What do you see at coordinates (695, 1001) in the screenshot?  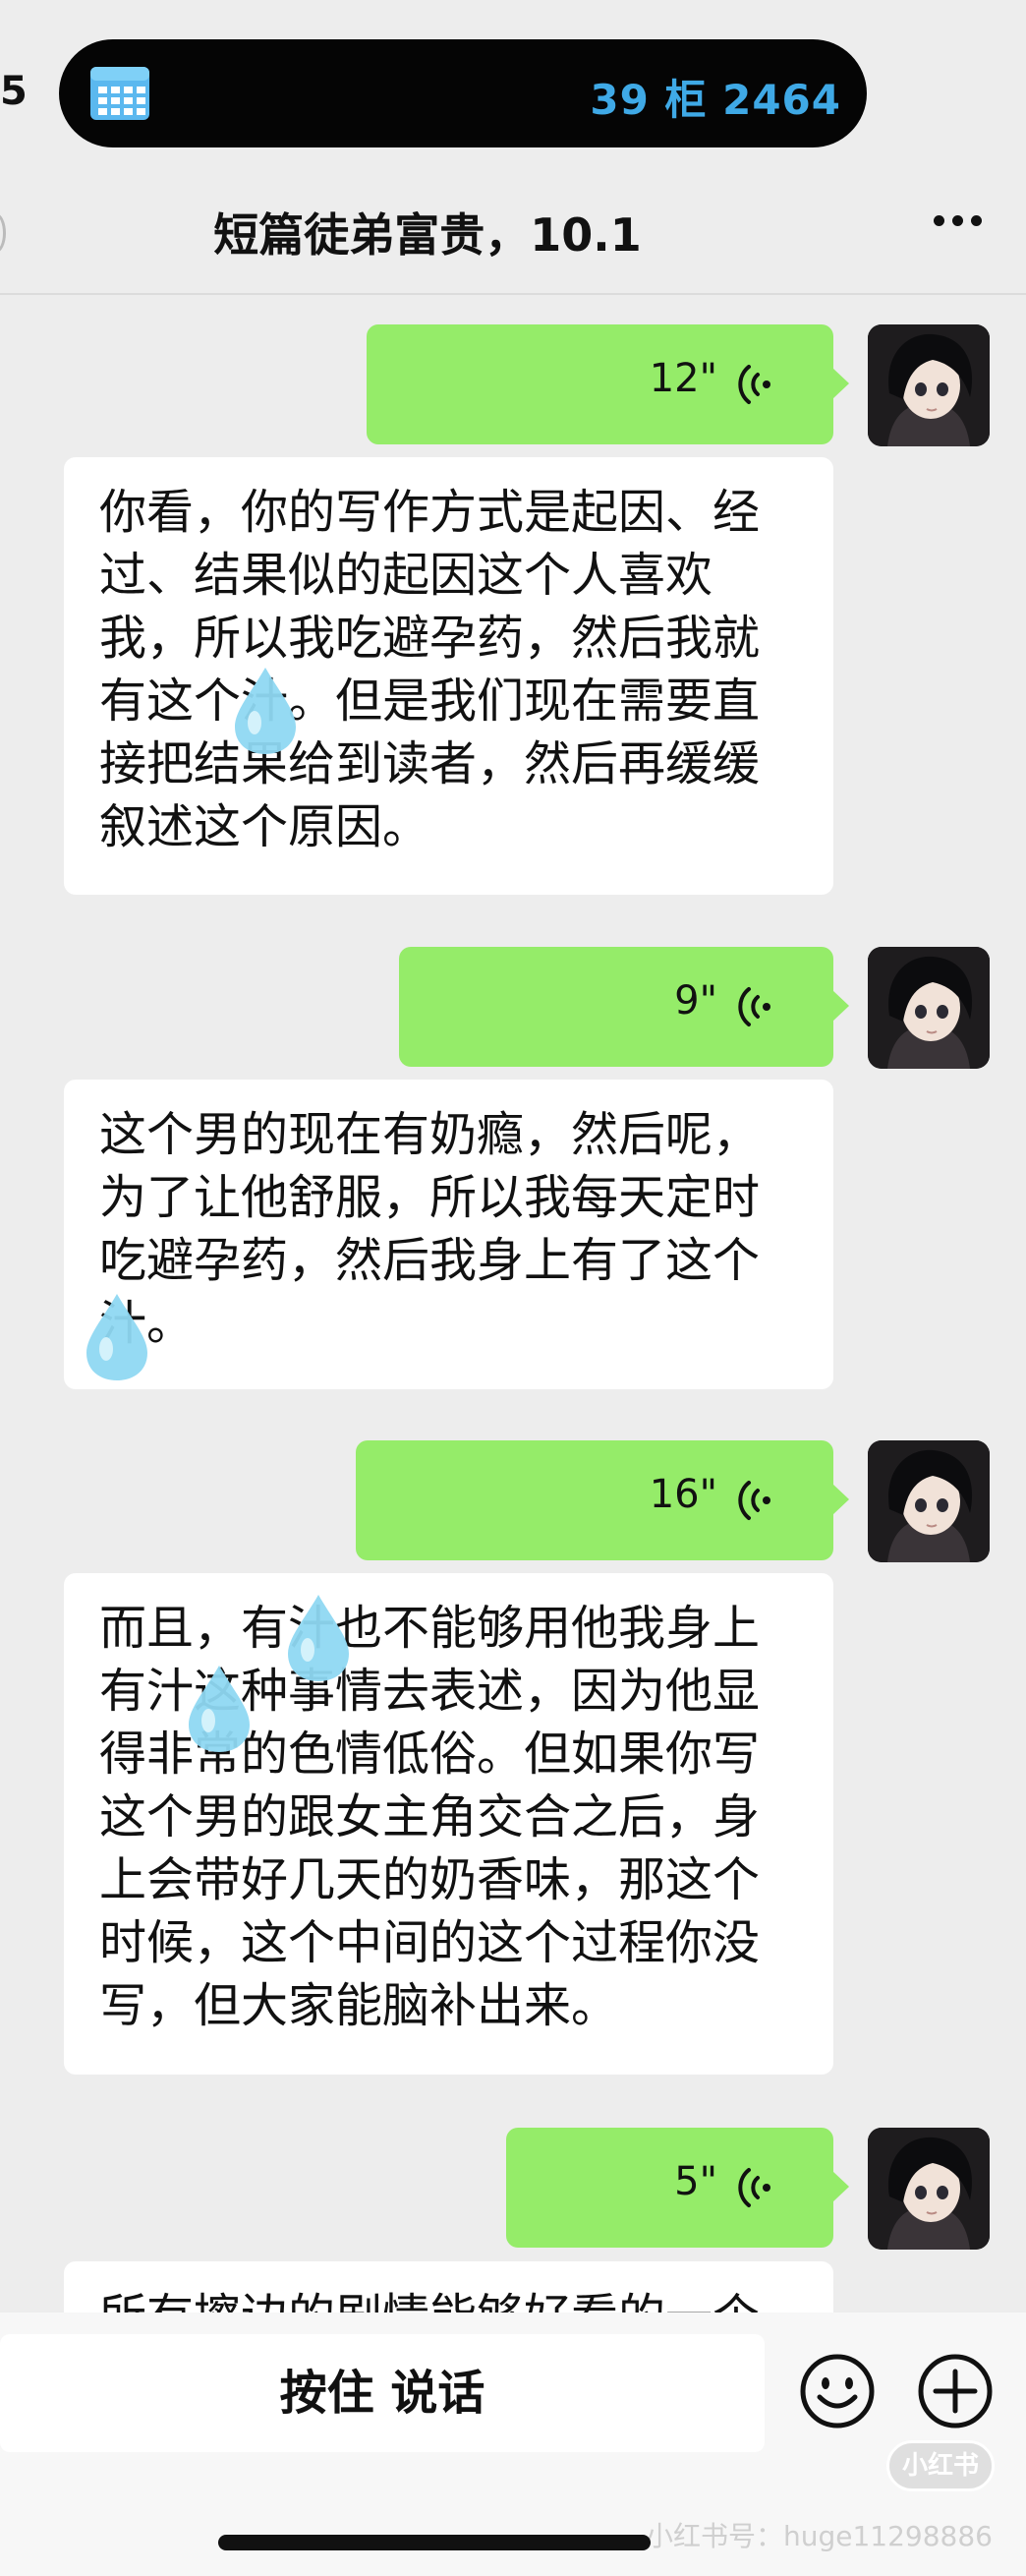 I see `voice-duration: 9"` at bounding box center [695, 1001].